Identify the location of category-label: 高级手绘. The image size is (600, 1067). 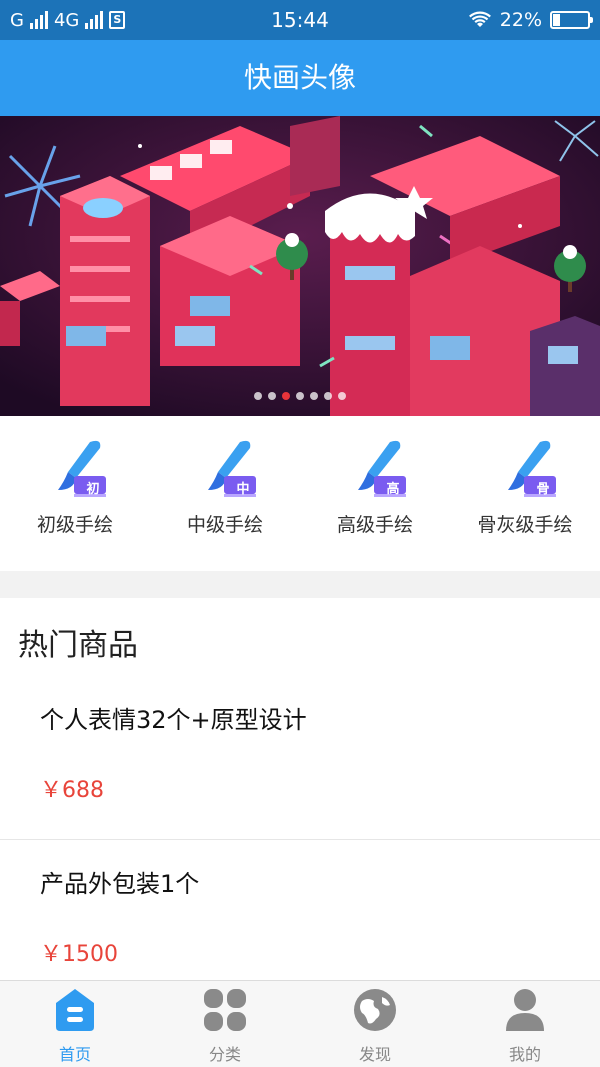
(374, 525).